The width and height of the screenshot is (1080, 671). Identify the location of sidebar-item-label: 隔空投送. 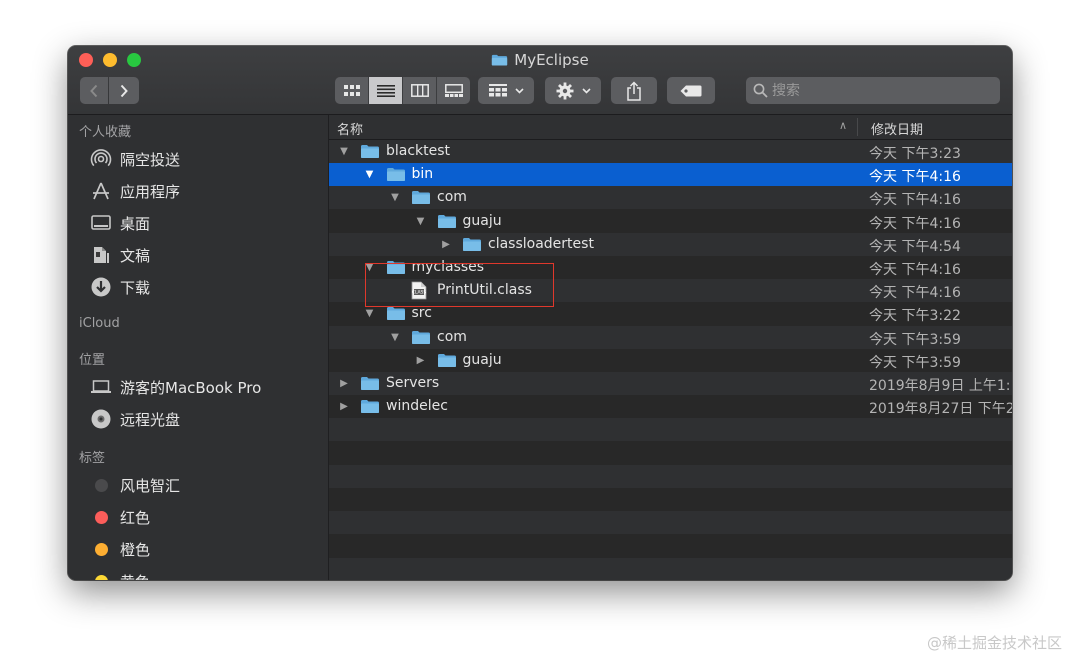
(150, 159).